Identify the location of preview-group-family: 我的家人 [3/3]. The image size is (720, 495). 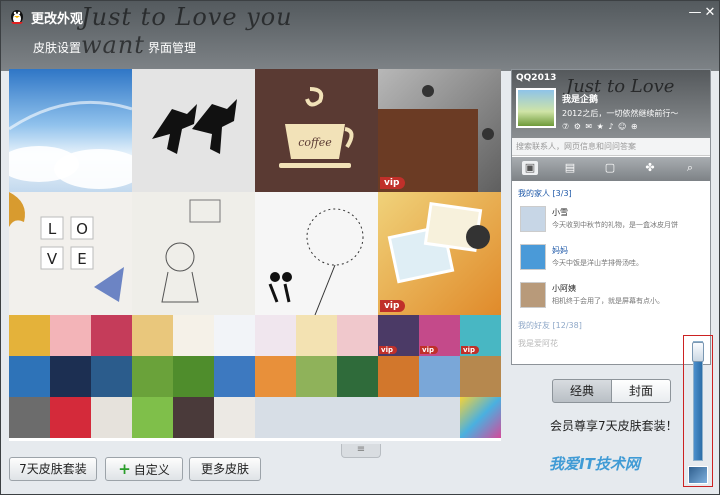
(545, 193).